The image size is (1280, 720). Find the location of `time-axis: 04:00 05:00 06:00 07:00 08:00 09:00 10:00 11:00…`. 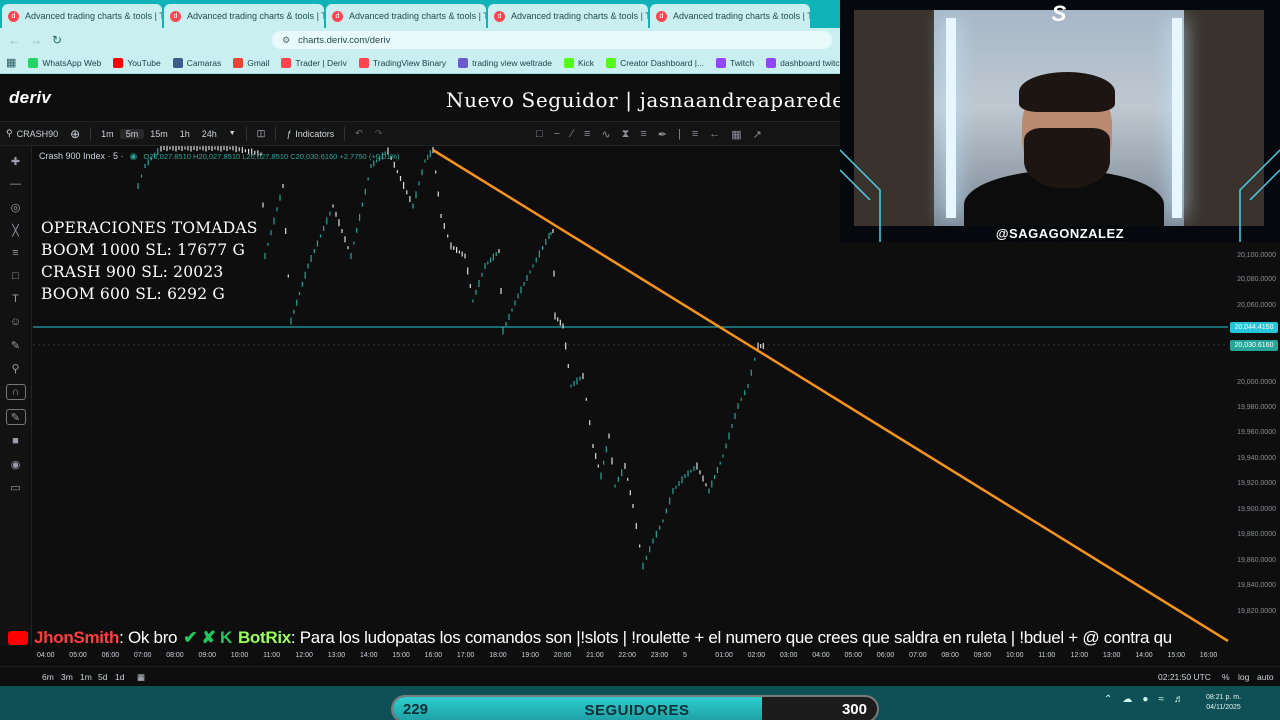

time-axis: 04:00 05:00 06:00 07:00 08:00 09:00 10:00 11:00… is located at coordinates (656, 657).